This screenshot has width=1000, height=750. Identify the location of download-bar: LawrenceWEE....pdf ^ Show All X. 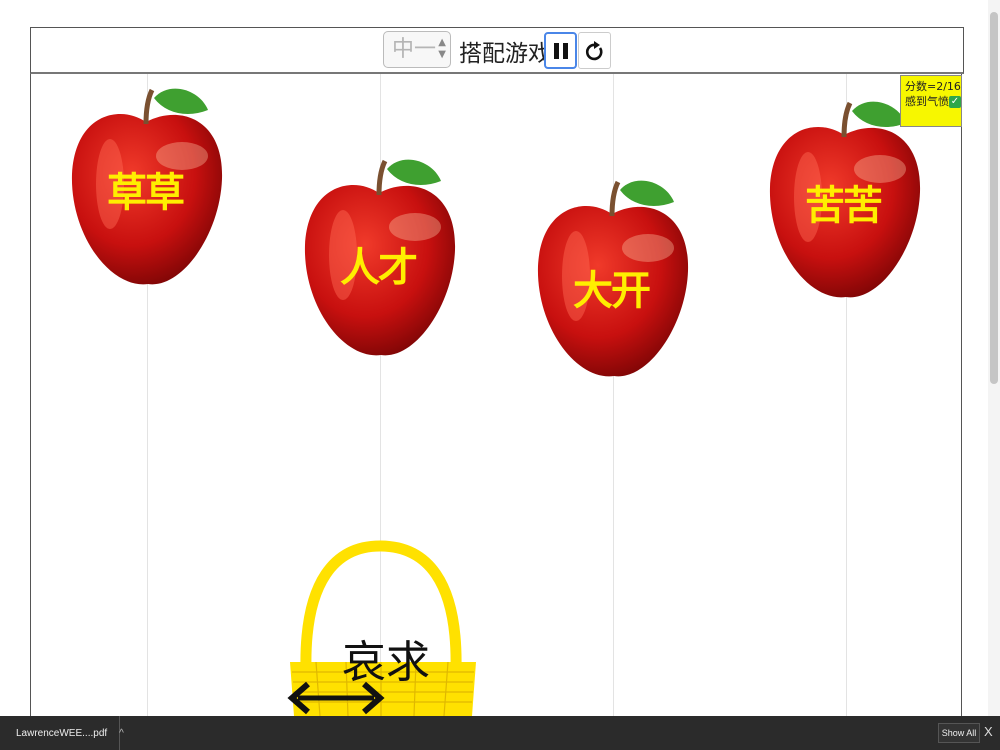
(500, 733).